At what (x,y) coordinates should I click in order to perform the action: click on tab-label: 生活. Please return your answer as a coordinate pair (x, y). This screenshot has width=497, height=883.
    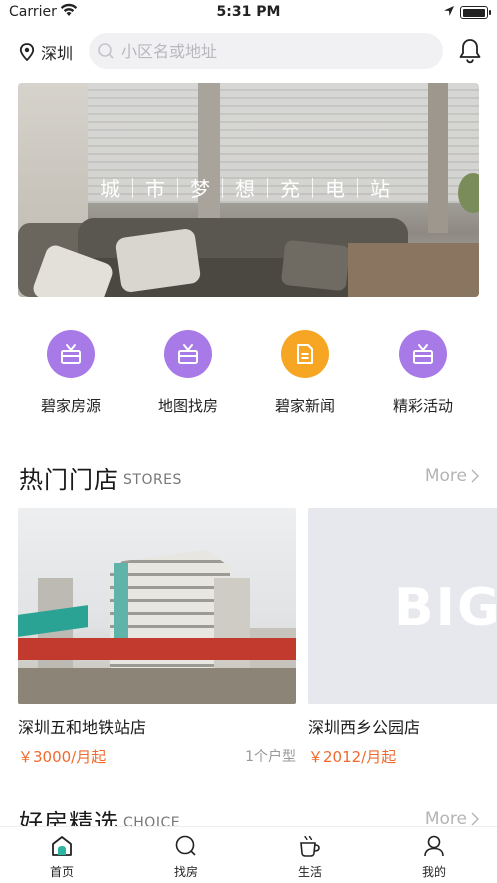
    Looking at the image, I should click on (309, 872).